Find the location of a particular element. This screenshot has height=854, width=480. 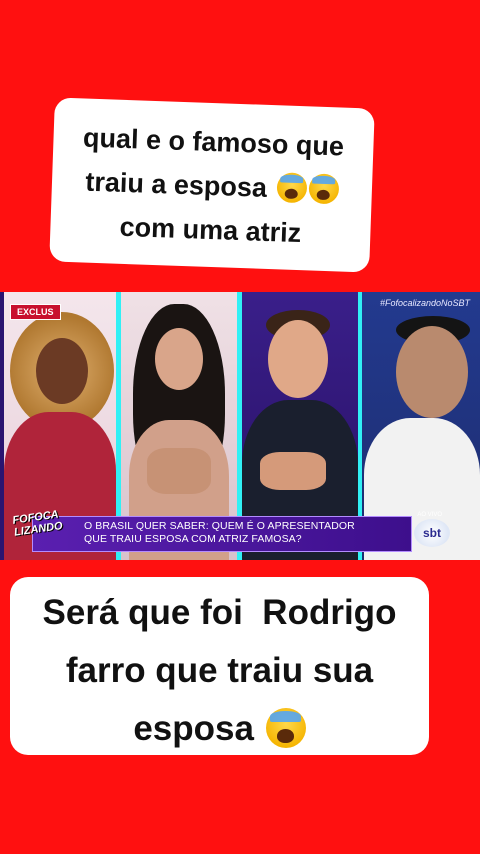

panelist-2-thumbs is located at coordinates (179, 471).